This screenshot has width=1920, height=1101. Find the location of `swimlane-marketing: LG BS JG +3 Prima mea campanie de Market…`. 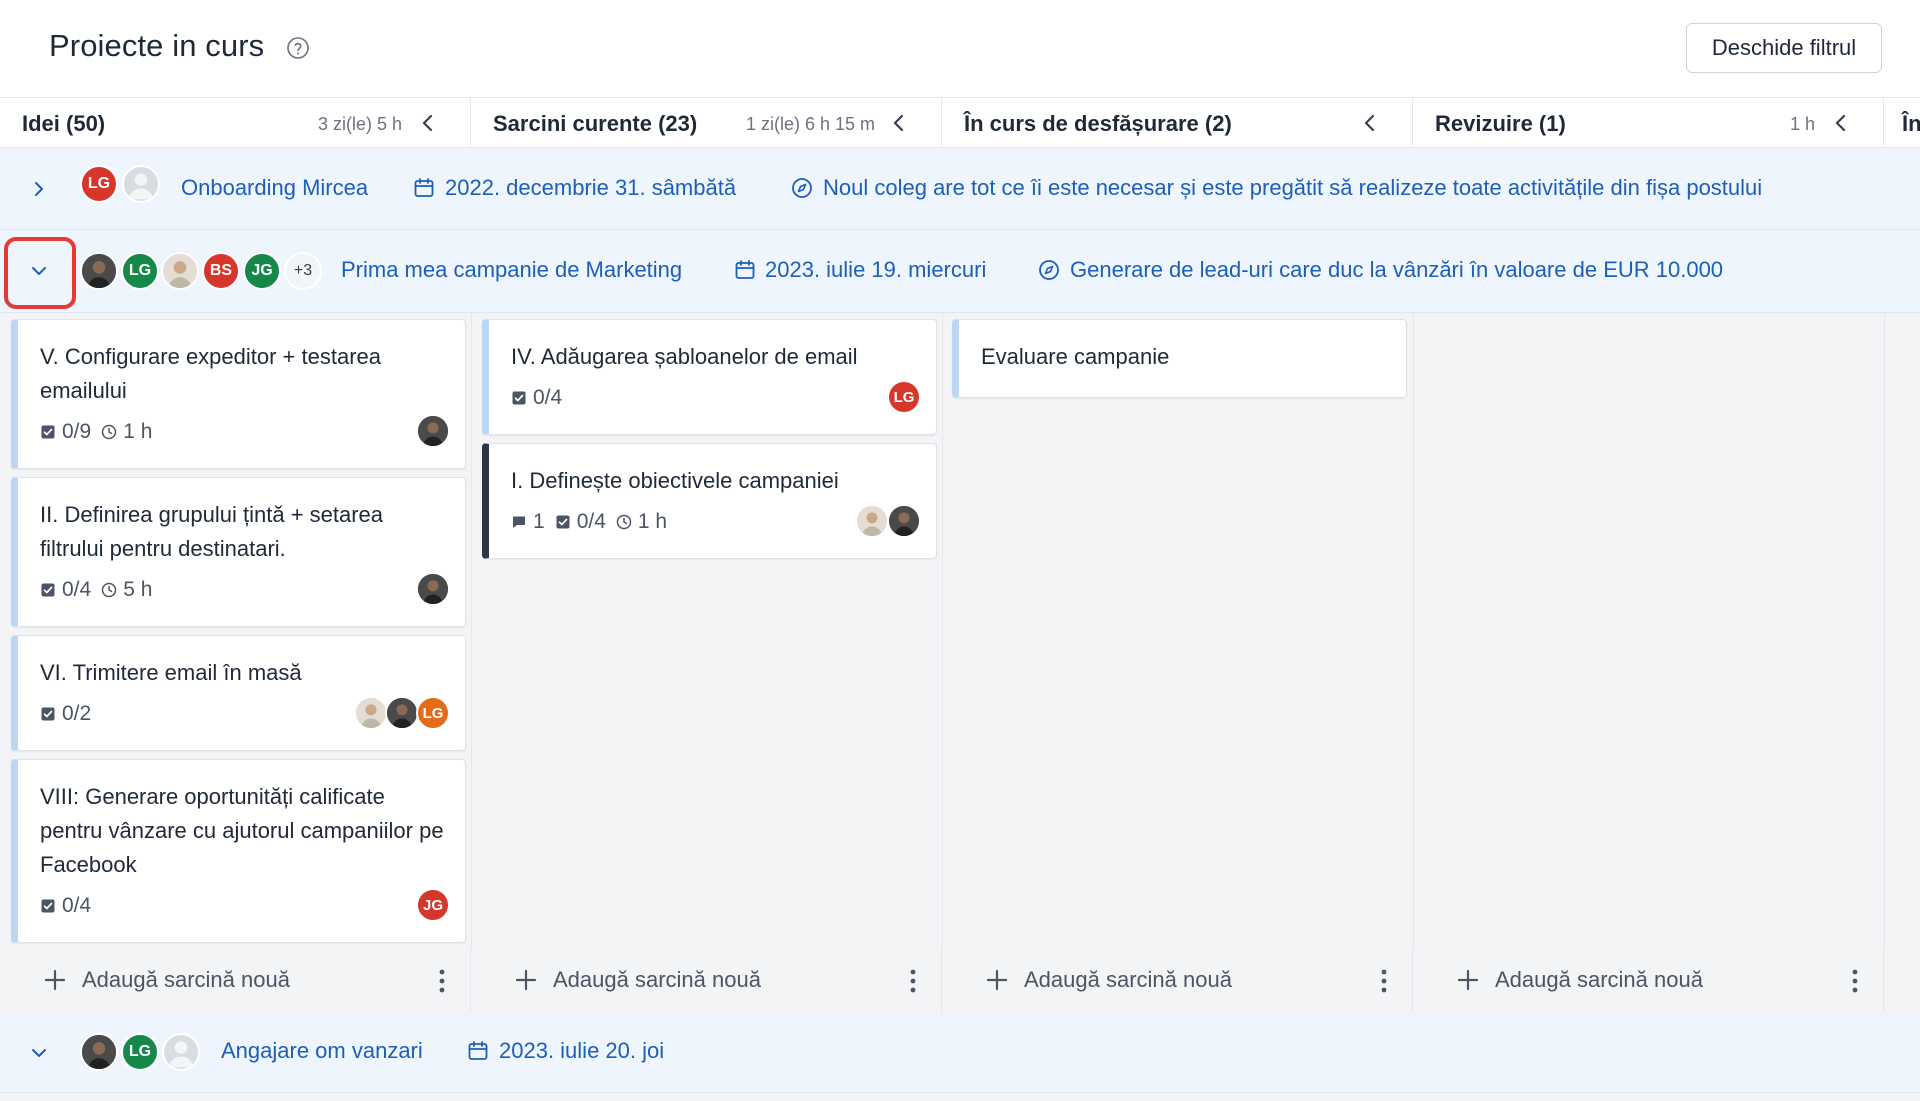

swimlane-marketing: LG BS JG +3 Prima mea campanie de Market… is located at coordinates (960, 271).